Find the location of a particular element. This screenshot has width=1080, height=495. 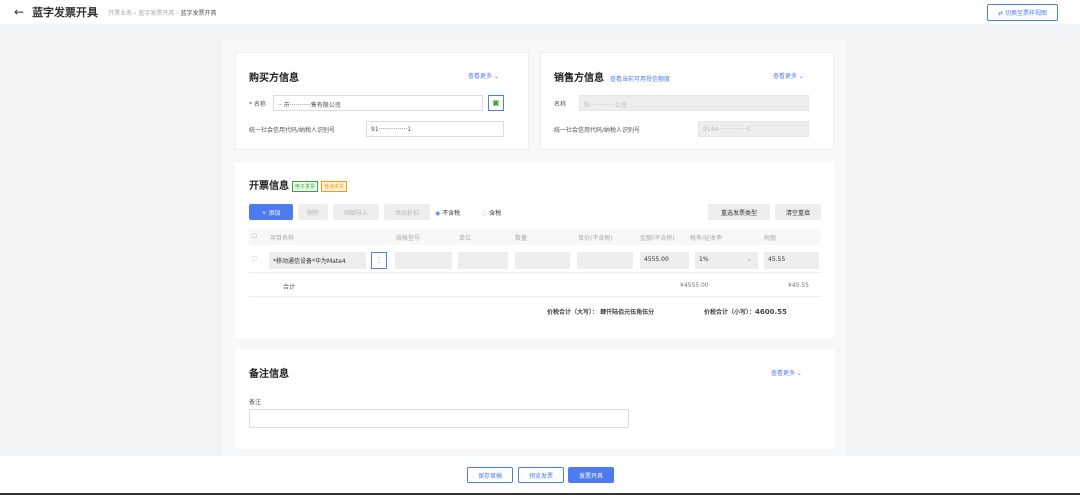

col-header: 数量 is located at coordinates (521, 238).